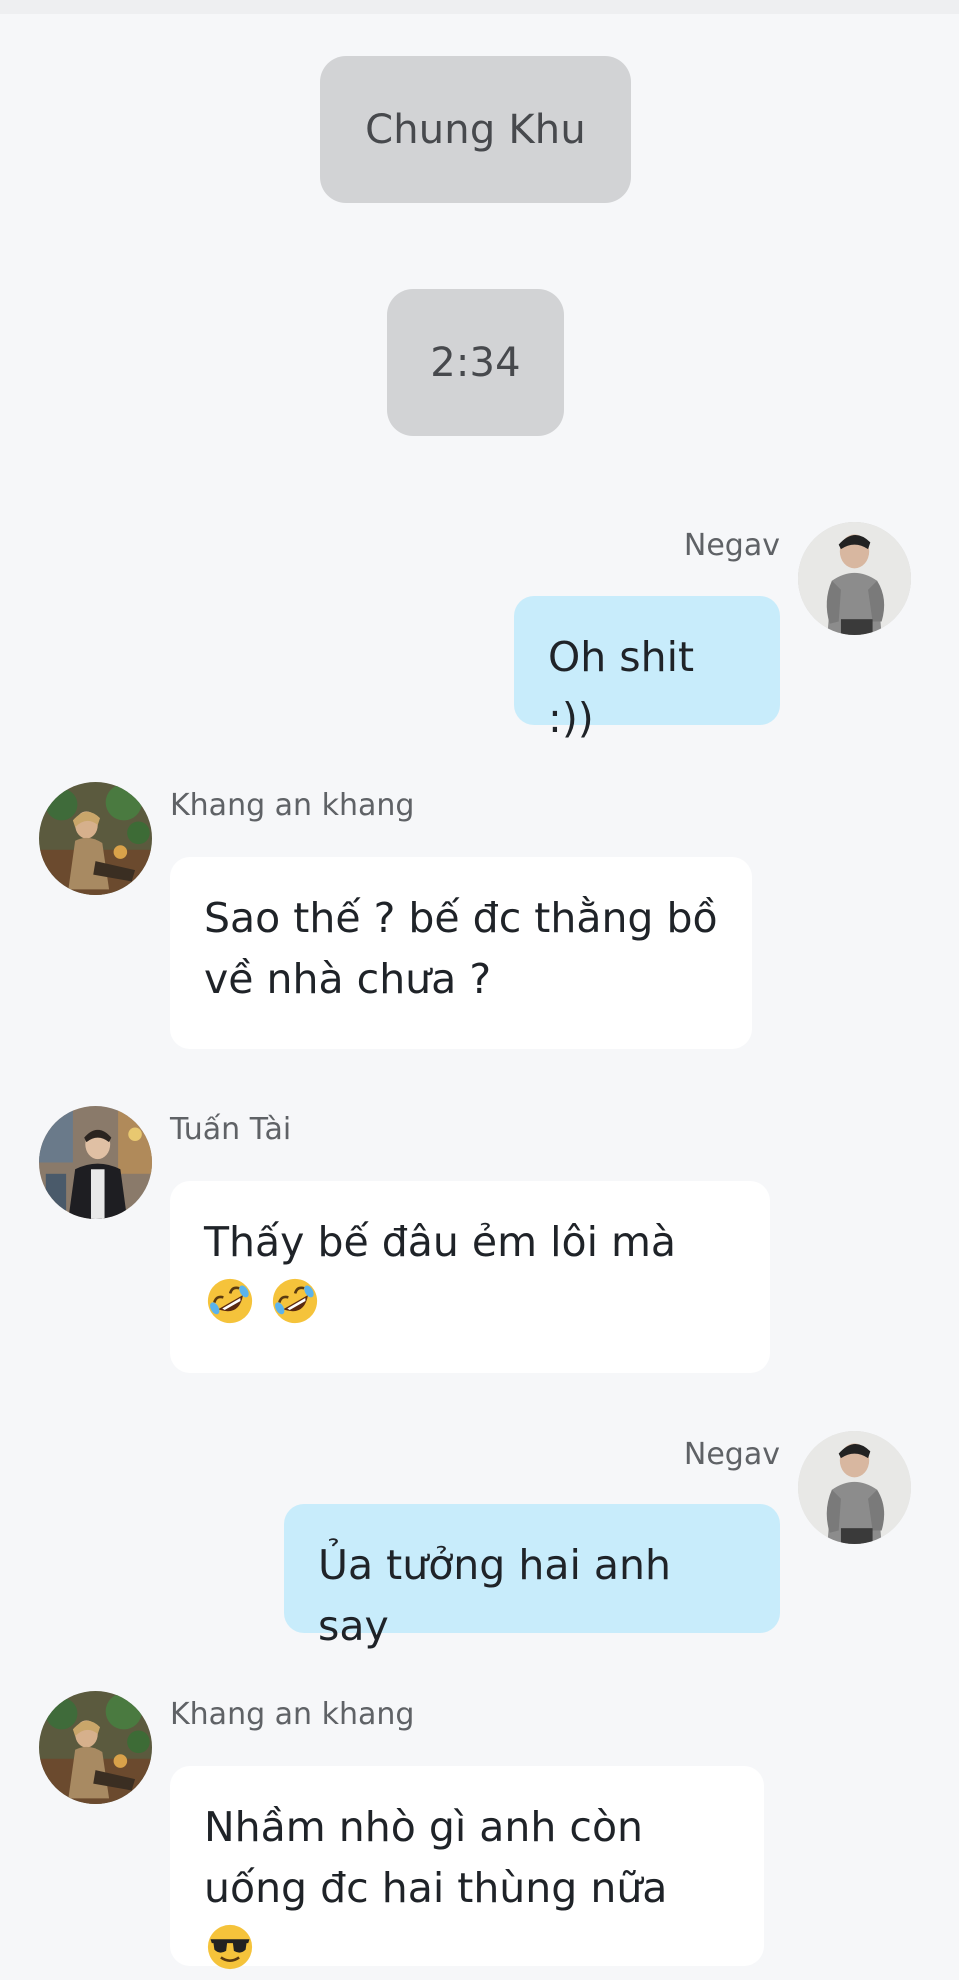 The image size is (959, 1980). Describe the element at coordinates (470, 1277) in the screenshot. I see `received-message-bubble: Thấy bế đâu ẻm lôi mà` at that location.